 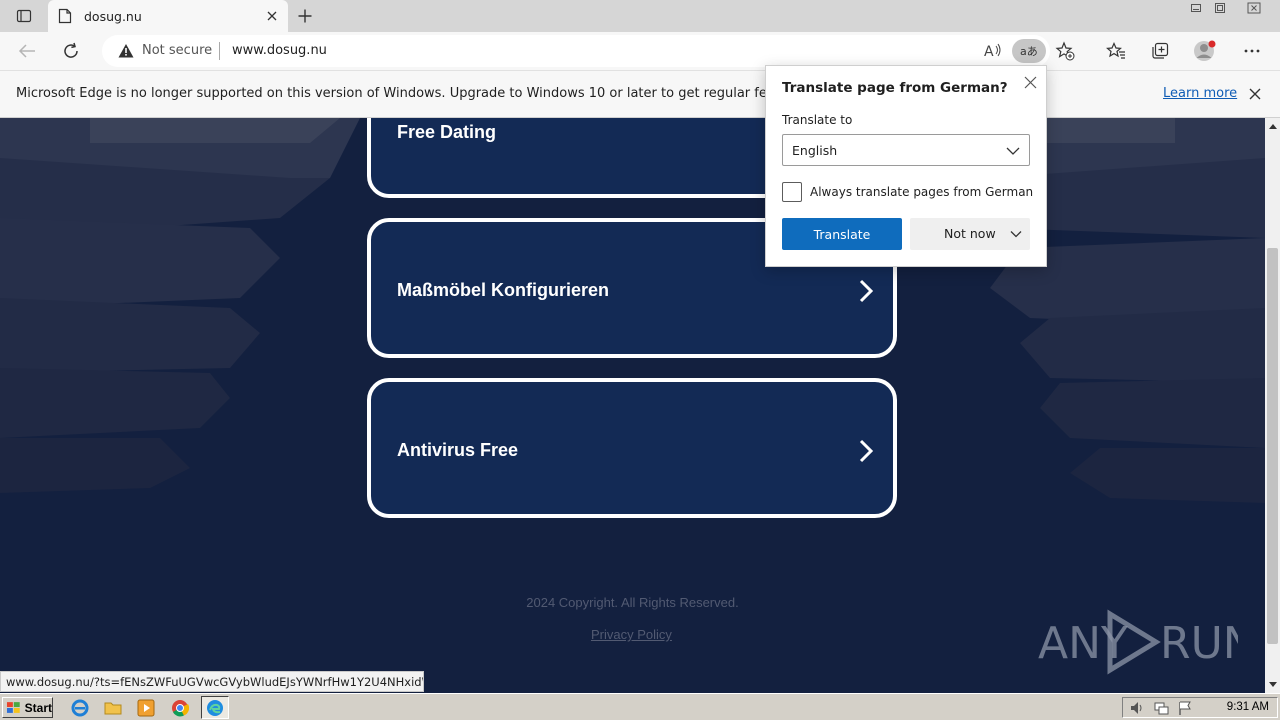 What do you see at coordinates (588, 51) in the screenshot?
I see `address-bar: Not secure www.dosug.nu A aあ` at bounding box center [588, 51].